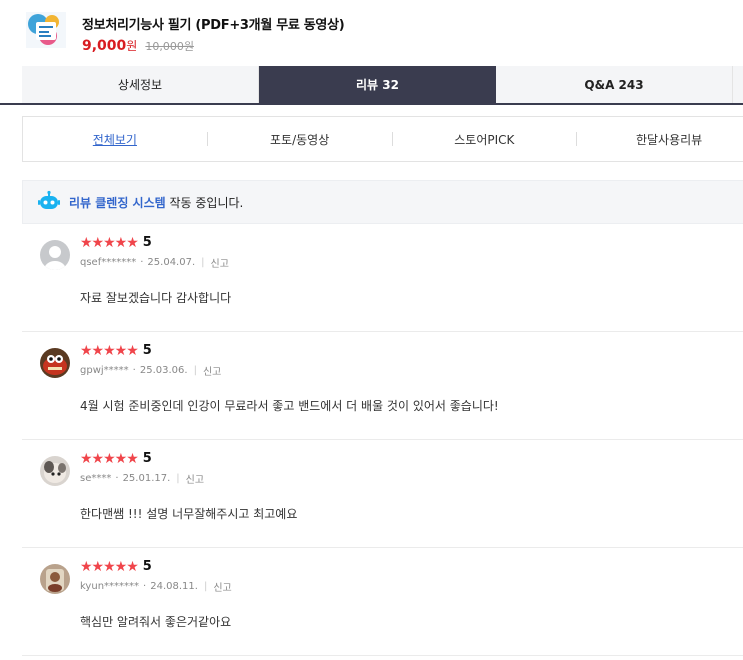  Describe the element at coordinates (174, 586) in the screenshot. I see `review-date: 24.08.11.` at that location.